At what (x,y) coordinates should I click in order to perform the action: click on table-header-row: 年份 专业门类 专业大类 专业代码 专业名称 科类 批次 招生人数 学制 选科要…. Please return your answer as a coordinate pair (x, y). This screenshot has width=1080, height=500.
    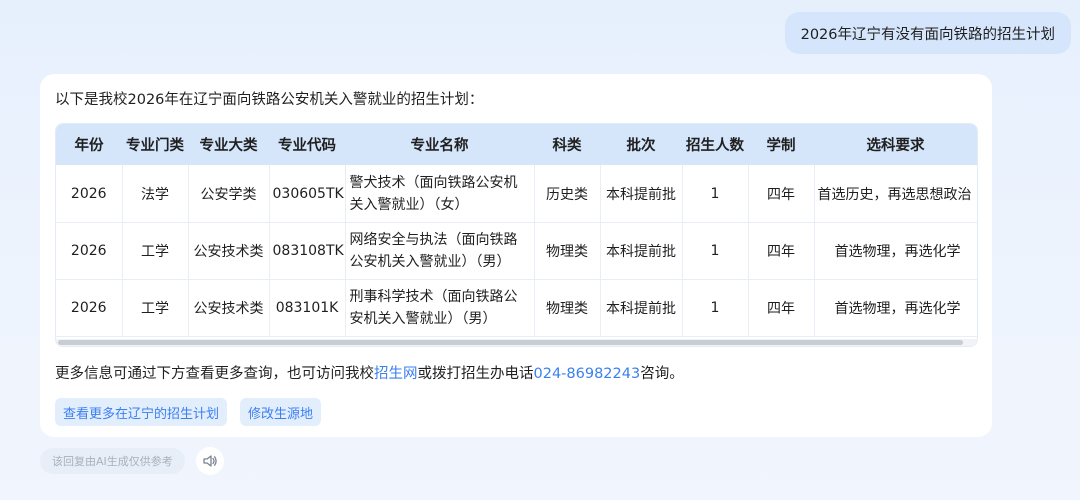
    Looking at the image, I should click on (516, 144).